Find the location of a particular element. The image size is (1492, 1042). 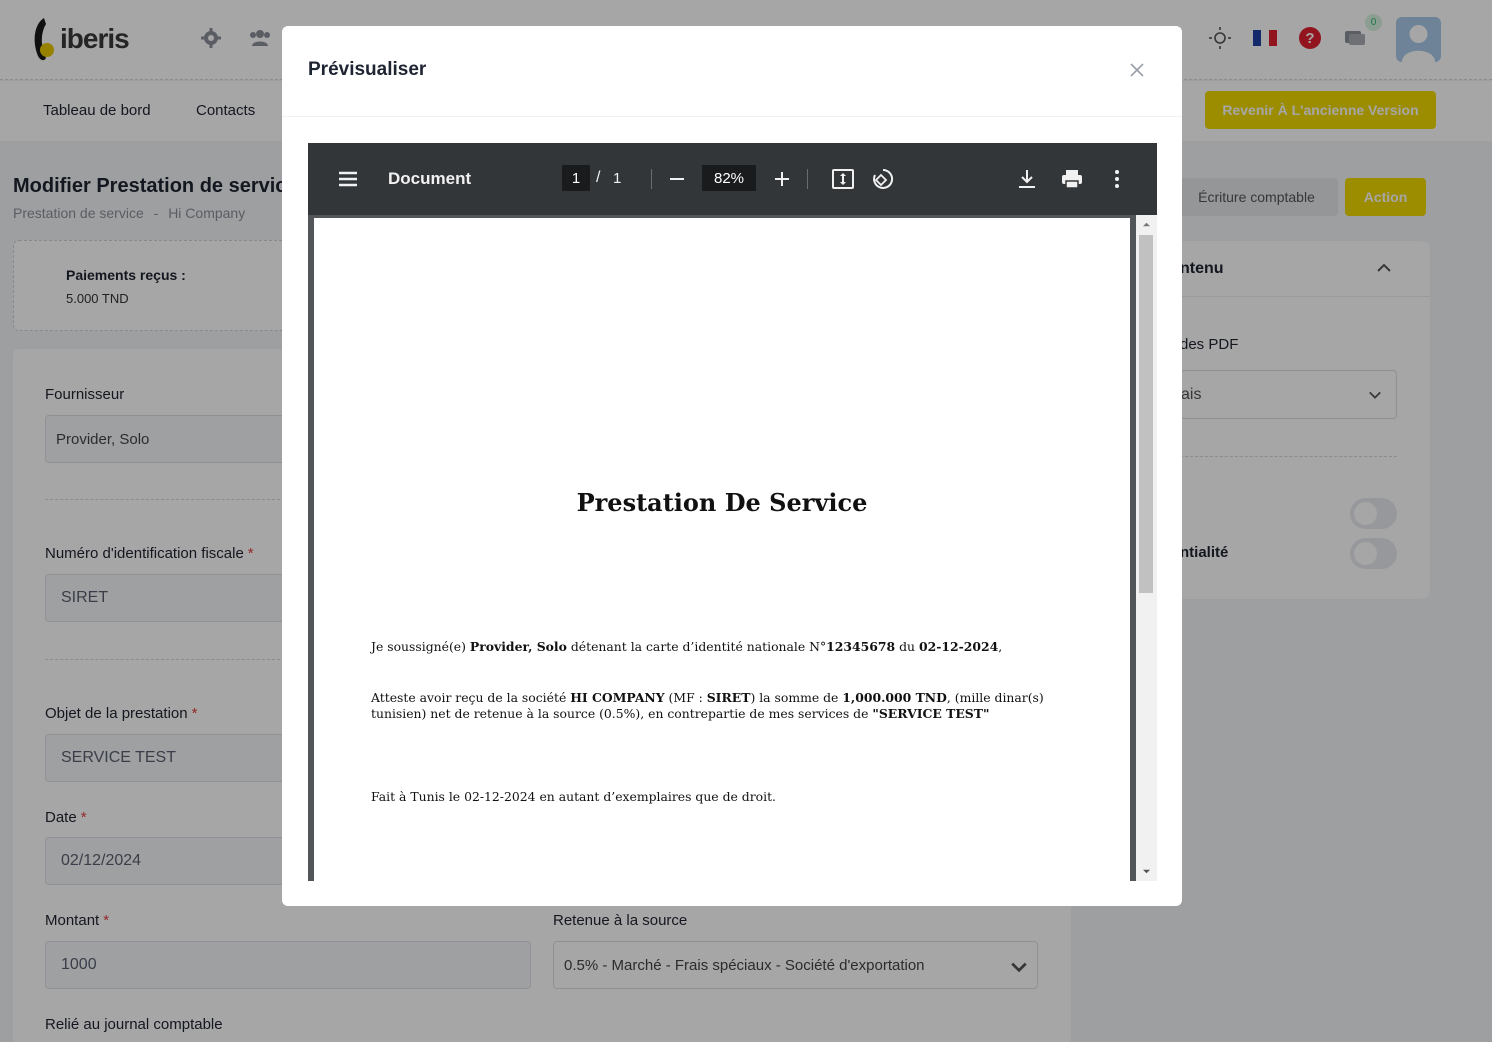

download-icon is located at coordinates (1027, 179).